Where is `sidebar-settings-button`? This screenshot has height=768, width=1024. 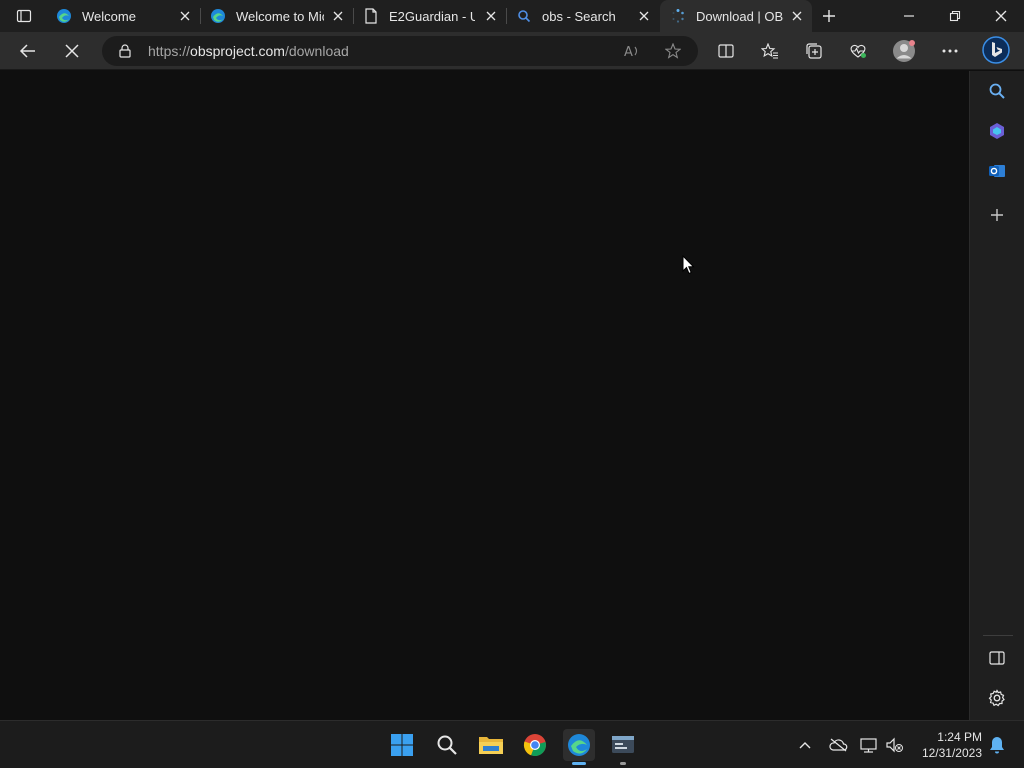 sidebar-settings-button is located at coordinates (997, 698).